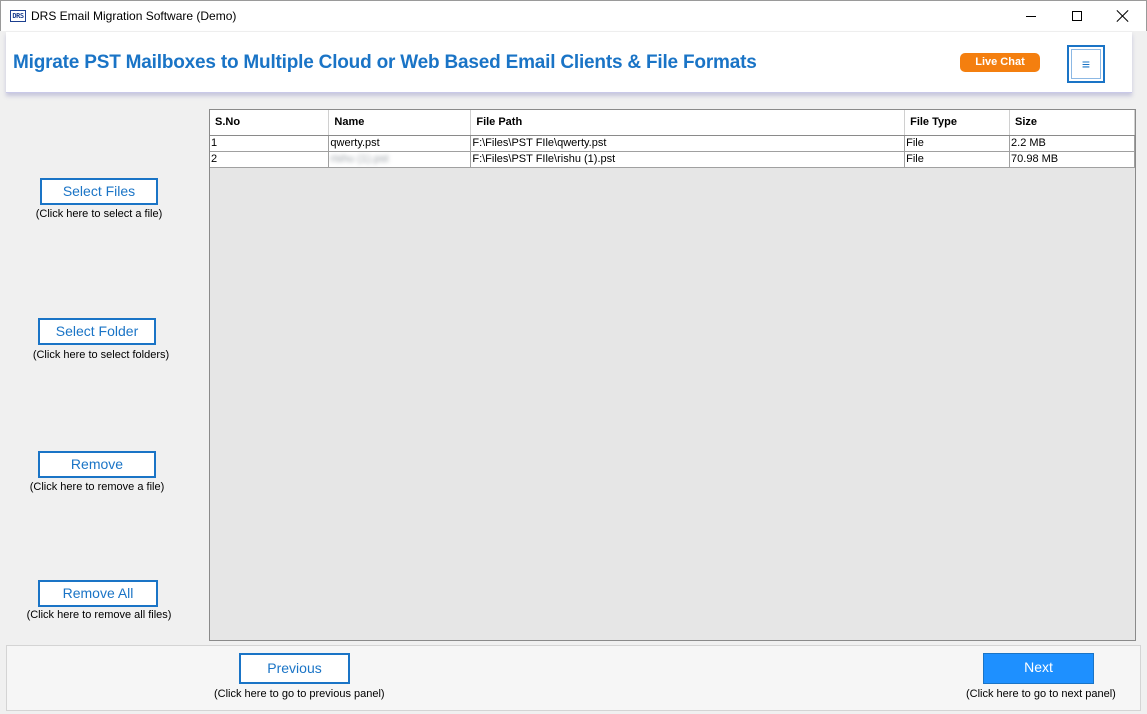 This screenshot has width=1147, height=714. Describe the element at coordinates (294, 668) in the screenshot. I see `previous-button: Previous` at that location.